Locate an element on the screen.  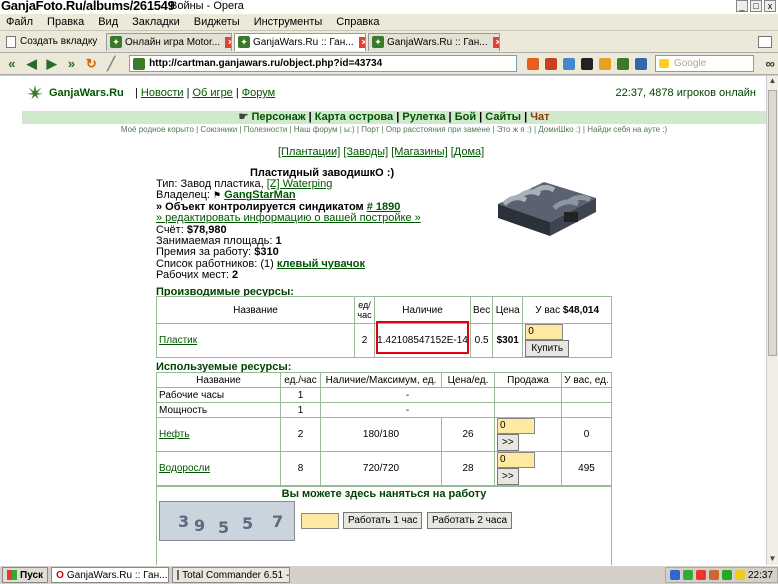
scroll-up-icon: ▲ is located at coordinates (772, 81).